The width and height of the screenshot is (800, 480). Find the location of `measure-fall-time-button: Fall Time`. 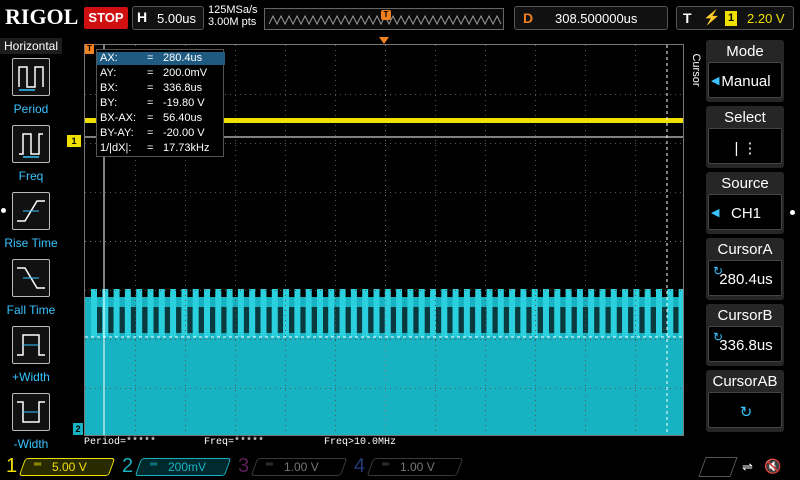

measure-fall-time-button: Fall Time is located at coordinates (34, 292).